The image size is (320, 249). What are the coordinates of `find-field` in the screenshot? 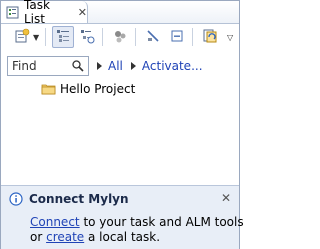 It's located at (48, 66).